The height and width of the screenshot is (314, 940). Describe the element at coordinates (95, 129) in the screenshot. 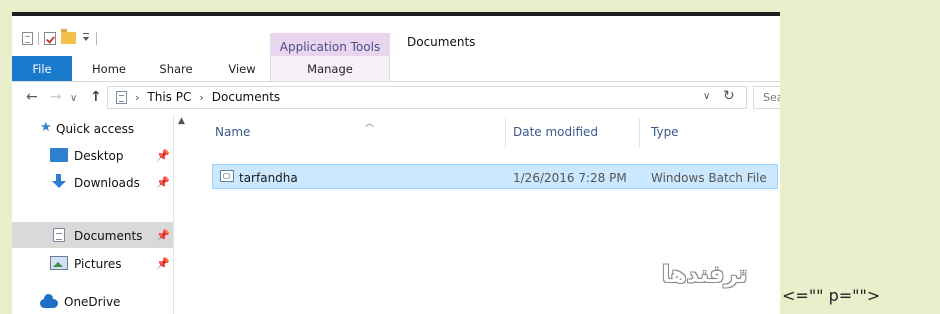

I see `sidebar-item-label: Quick access` at that location.